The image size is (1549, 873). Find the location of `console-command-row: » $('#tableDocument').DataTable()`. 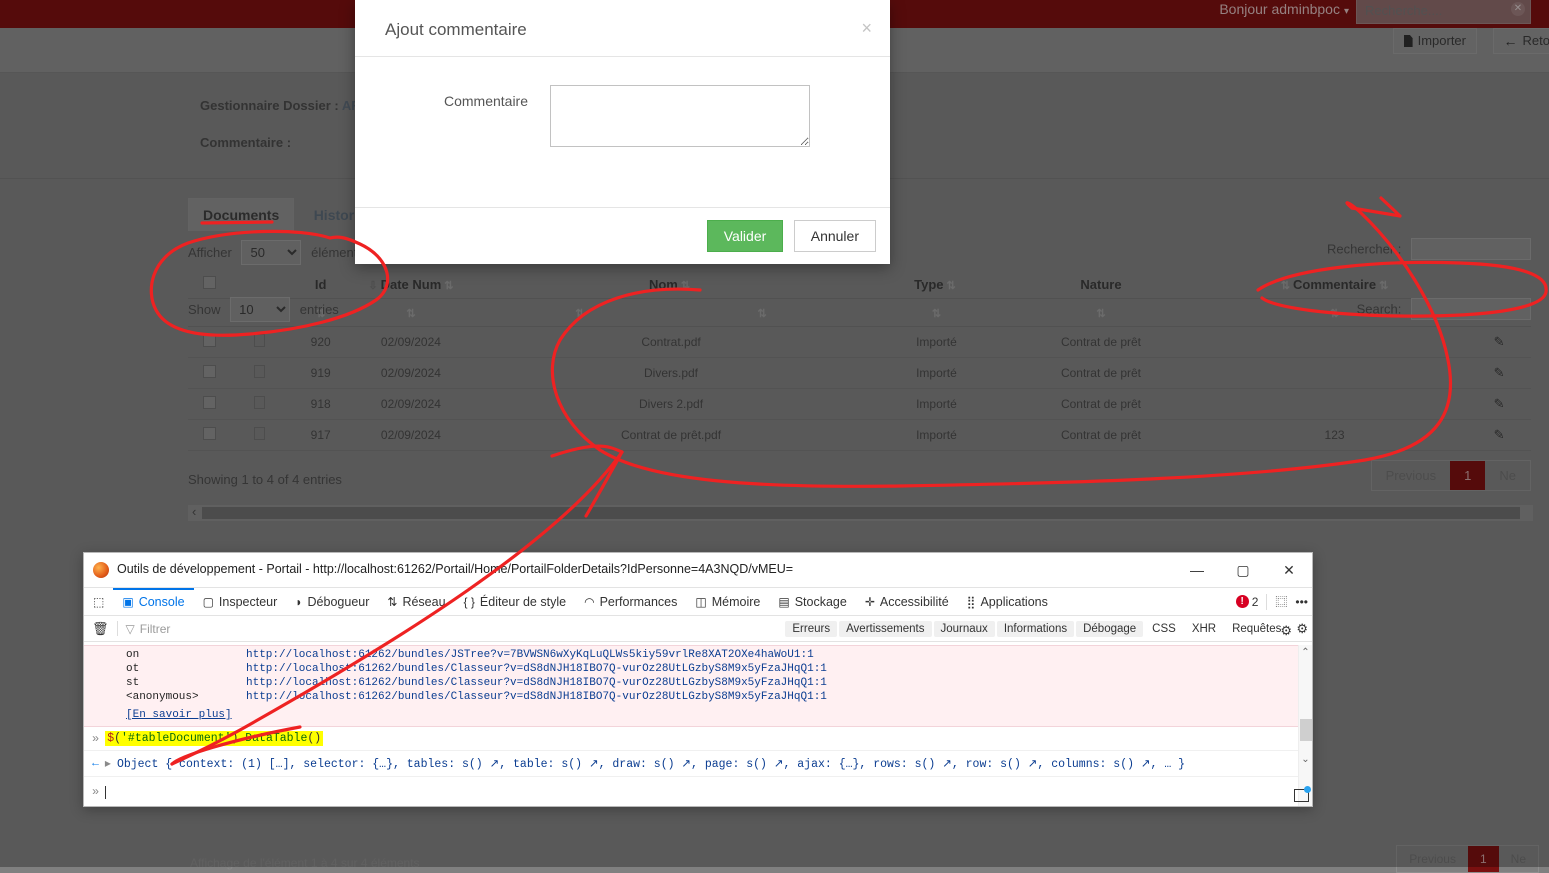

console-command-row: » $('#tableDocument').DataTable() is located at coordinates (698, 739).